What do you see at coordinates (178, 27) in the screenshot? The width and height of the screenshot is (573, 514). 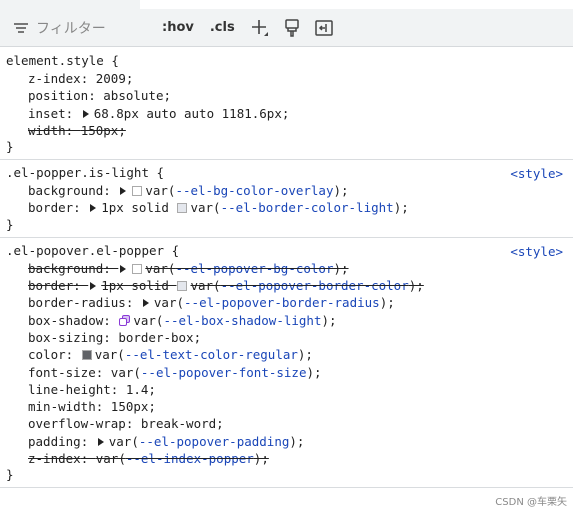 I see `hov-button: :hov` at bounding box center [178, 27].